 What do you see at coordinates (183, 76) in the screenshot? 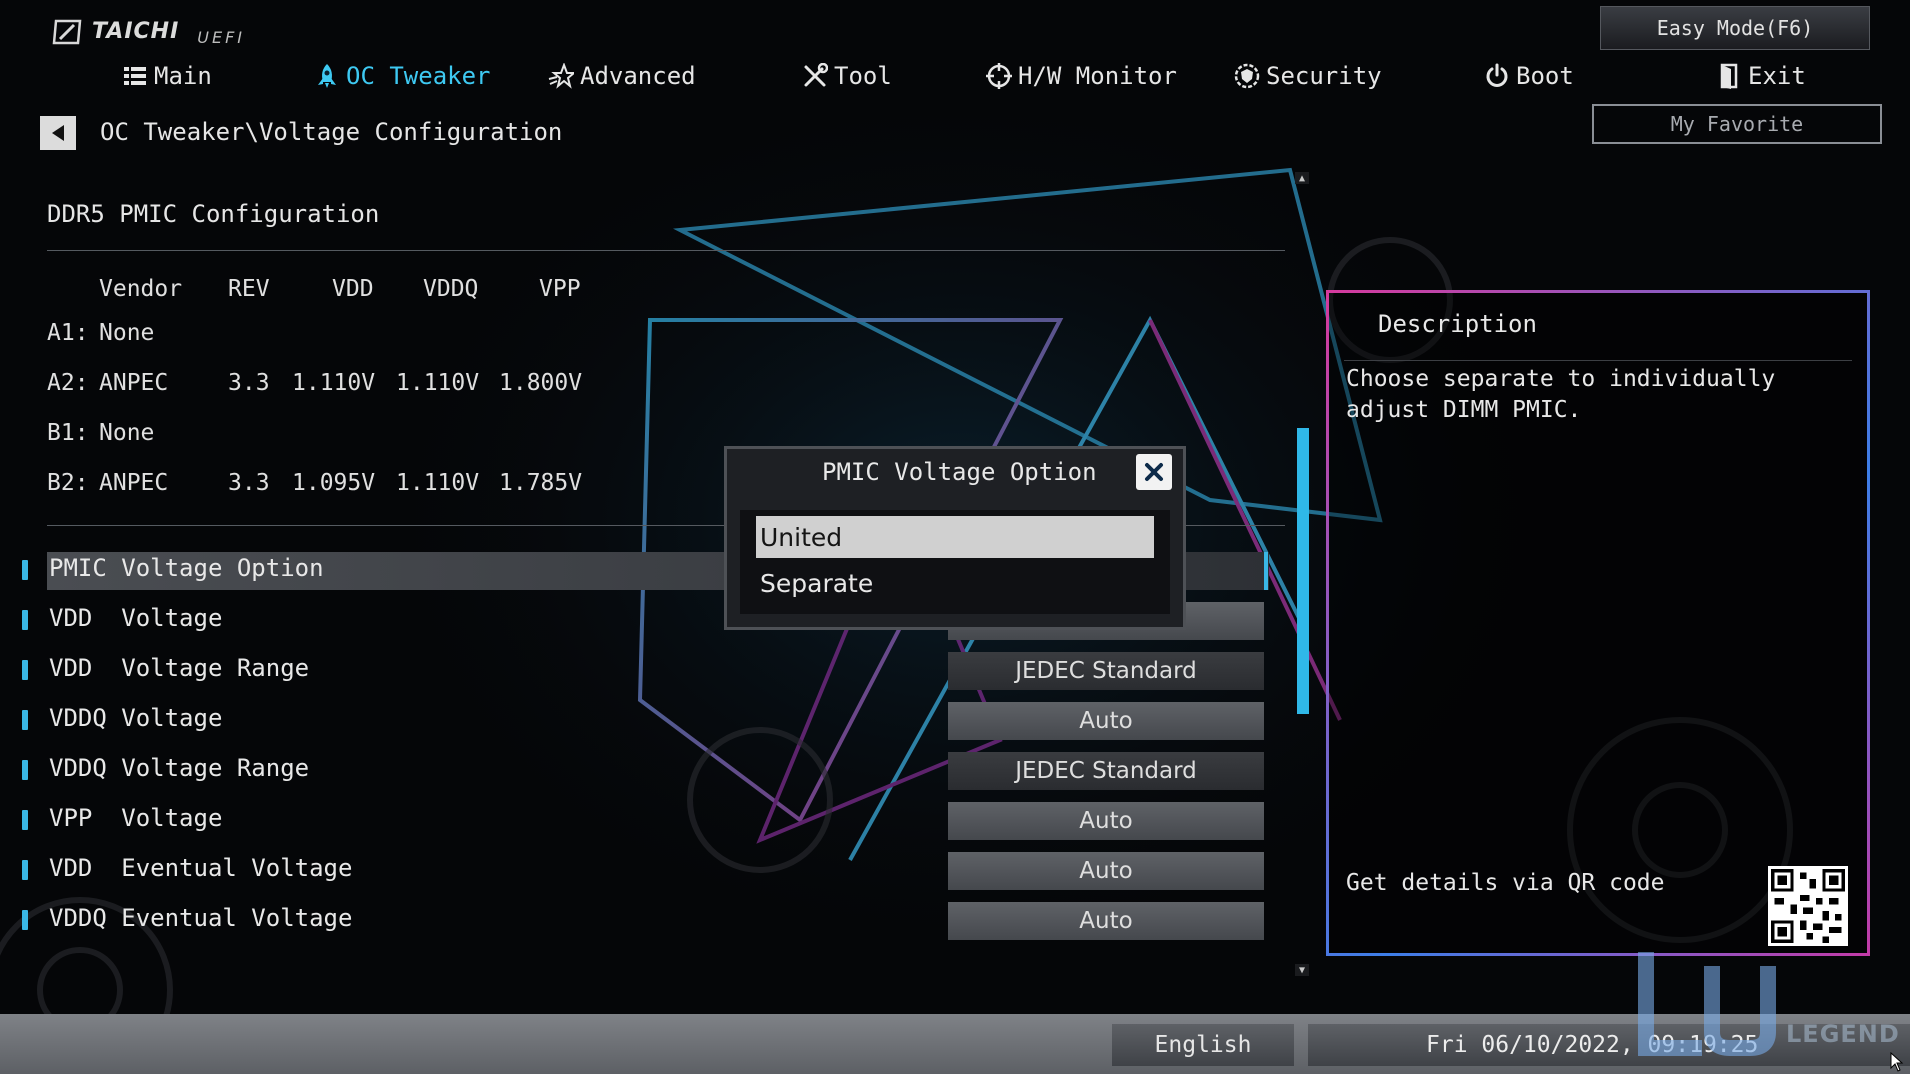
I see `tab-main-label: Main` at bounding box center [183, 76].